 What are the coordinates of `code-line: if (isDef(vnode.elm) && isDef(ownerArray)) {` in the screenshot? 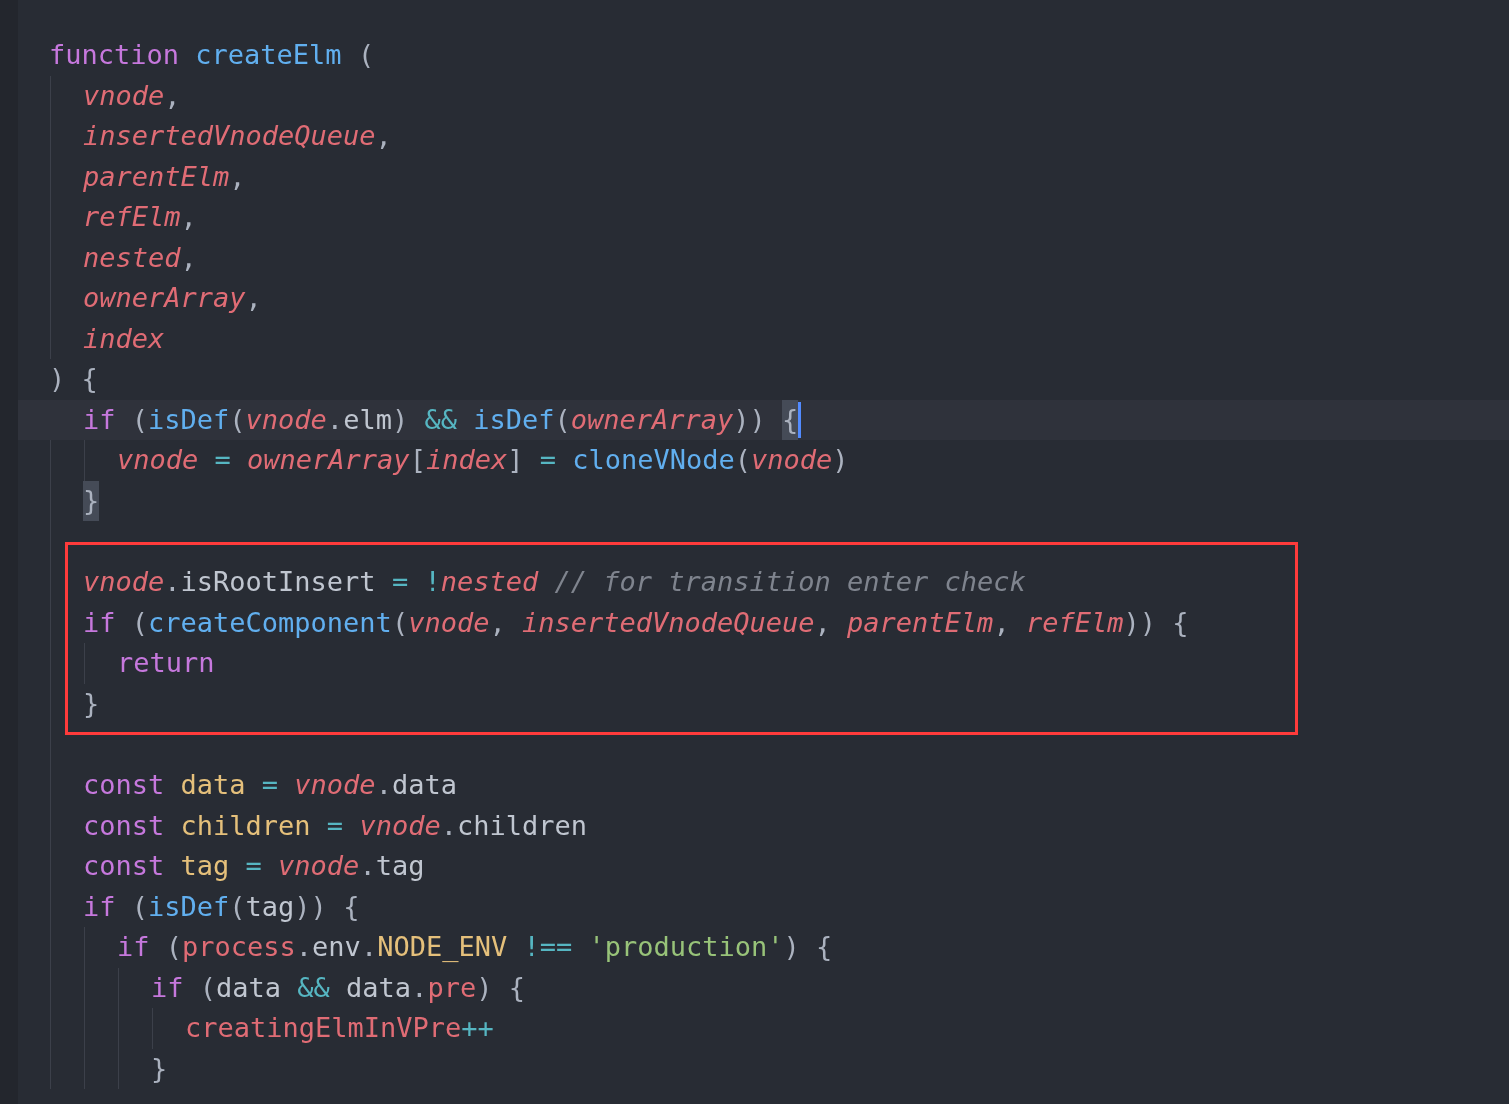 It's located at (442, 419).